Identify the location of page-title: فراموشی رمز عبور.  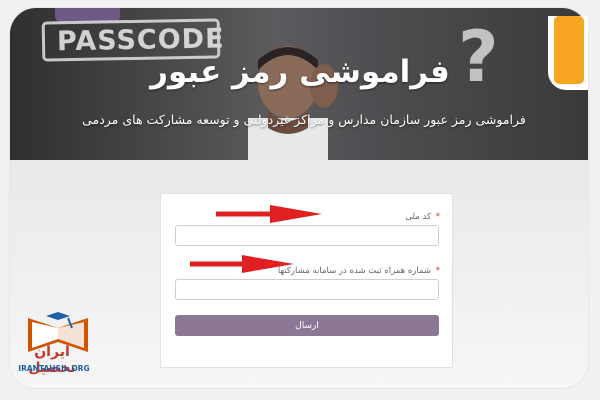
(300, 72).